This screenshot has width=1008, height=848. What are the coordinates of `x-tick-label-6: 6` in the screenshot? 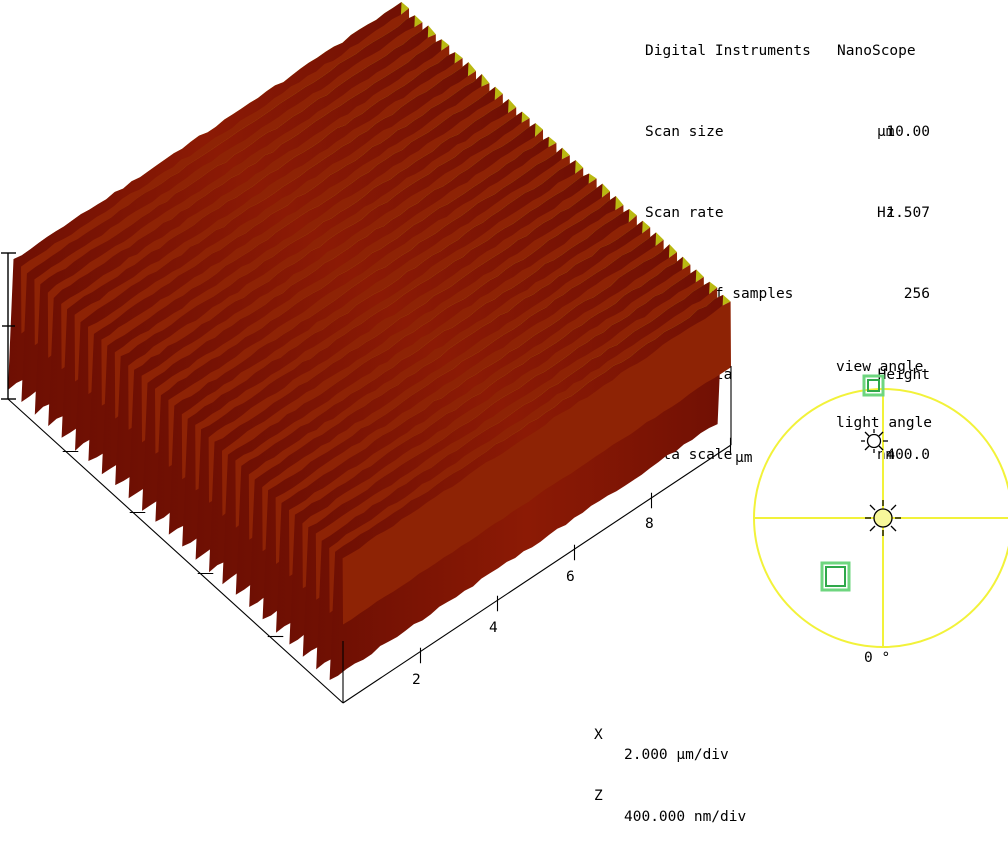 It's located at (570, 577).